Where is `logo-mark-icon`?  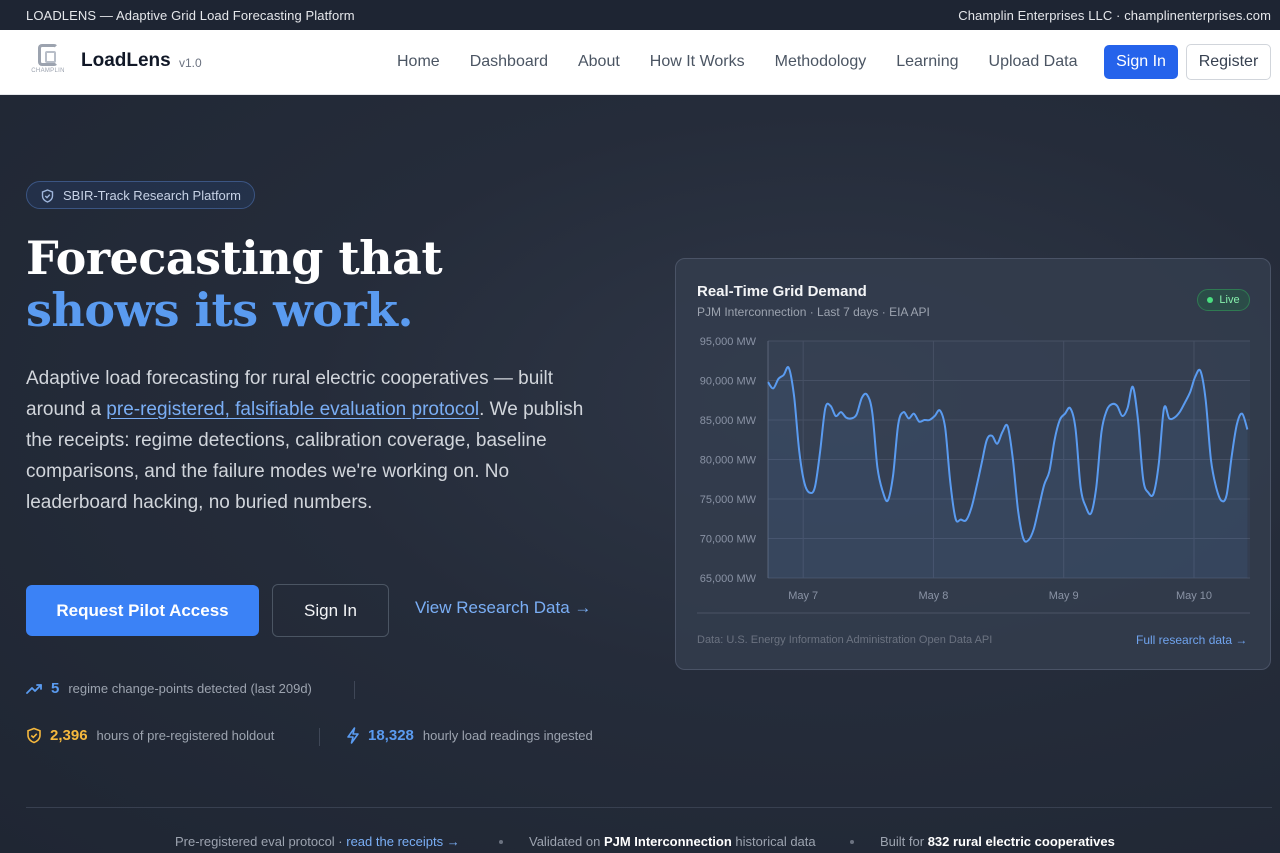 logo-mark-icon is located at coordinates (48, 55).